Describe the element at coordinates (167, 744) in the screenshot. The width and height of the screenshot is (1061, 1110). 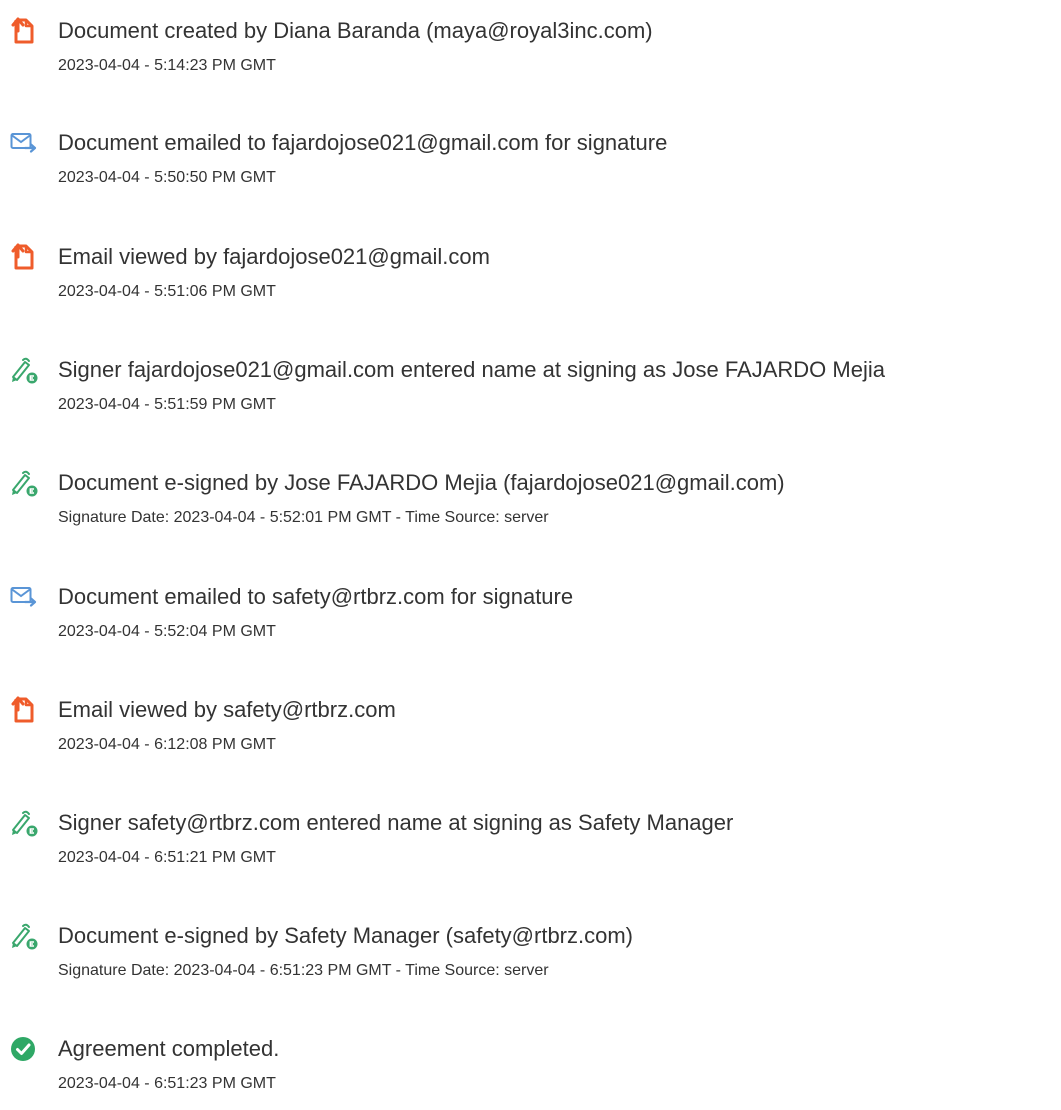
I see `event-timestamp: 2023-04-04 - 6:12:08 PM GMT` at that location.